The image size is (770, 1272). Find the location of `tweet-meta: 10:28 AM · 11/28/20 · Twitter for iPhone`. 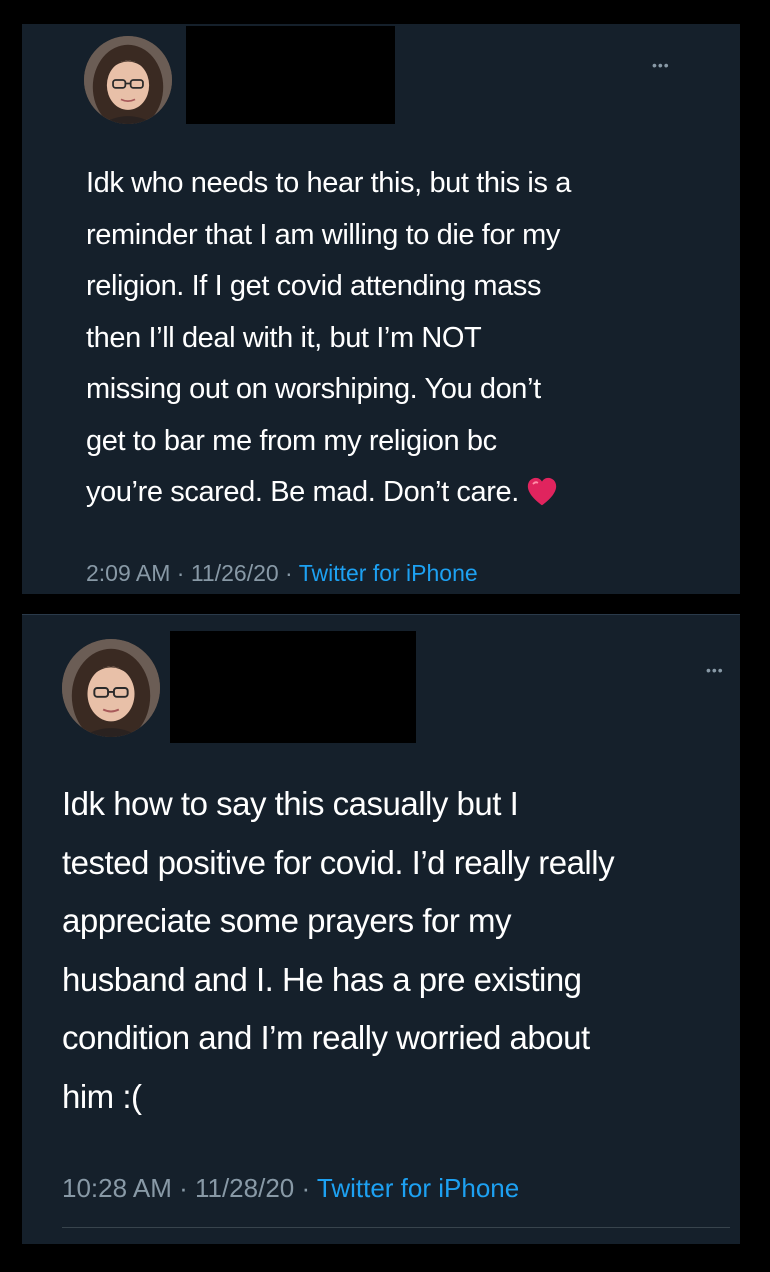

tweet-meta: 10:28 AM · 11/28/20 · Twitter for iPhone is located at coordinates (290, 1188).